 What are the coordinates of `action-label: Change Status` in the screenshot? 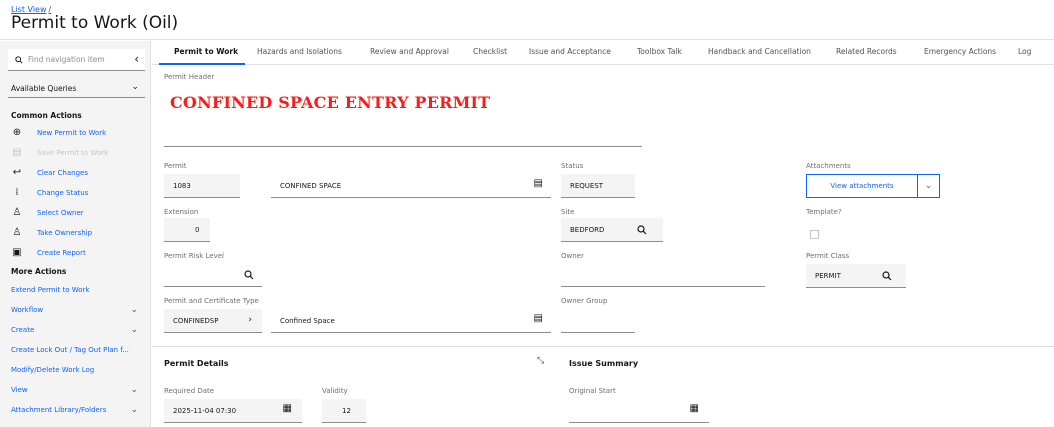 It's located at (63, 193).